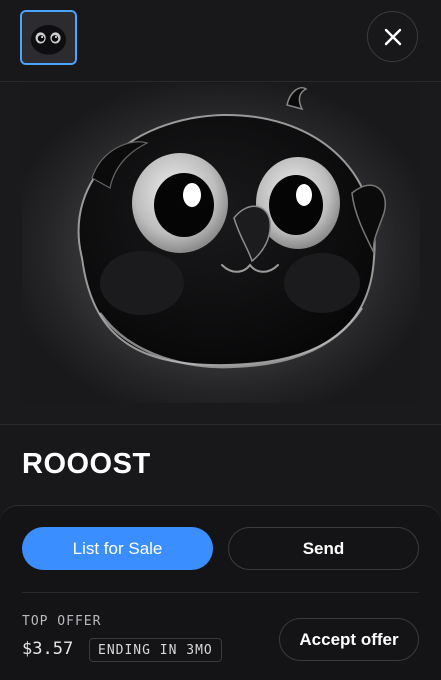  Describe the element at coordinates (155, 650) in the screenshot. I see `offer-ending-badge: ENDING IN 3MO` at that location.